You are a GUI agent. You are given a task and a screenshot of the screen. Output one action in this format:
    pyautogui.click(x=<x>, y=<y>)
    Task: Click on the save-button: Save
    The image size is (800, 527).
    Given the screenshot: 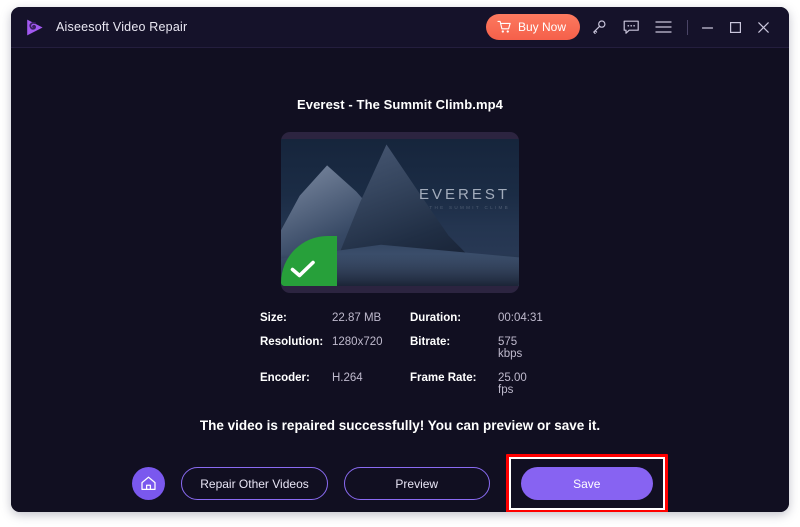 What is the action you would take?
    pyautogui.click(x=586, y=483)
    